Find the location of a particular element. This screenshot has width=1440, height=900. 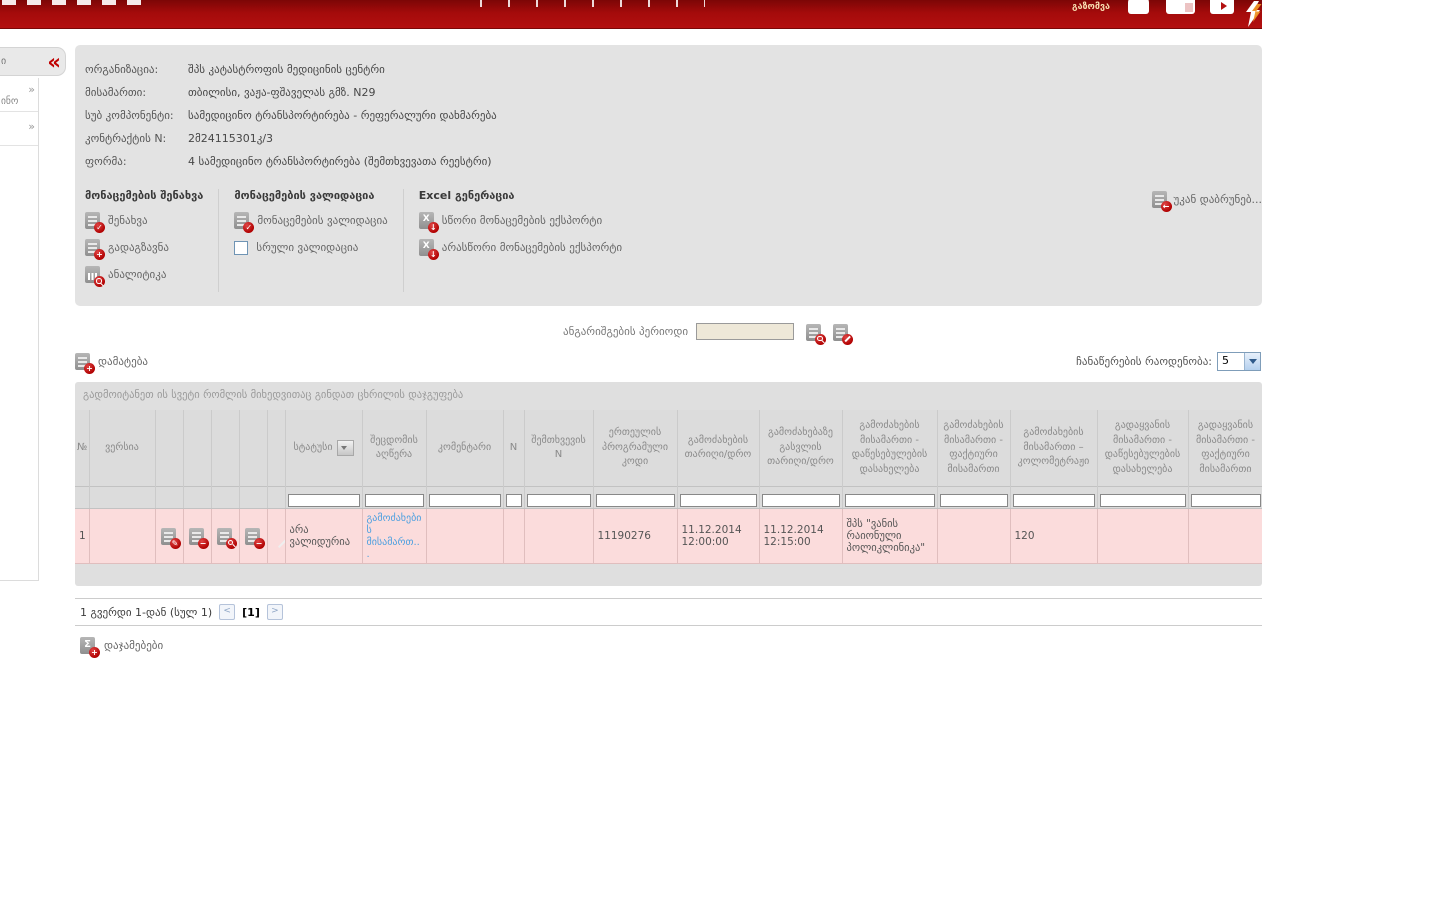

validate-data-button: ✓ მონაცემების ვალიდაცია is located at coordinates (311, 222).